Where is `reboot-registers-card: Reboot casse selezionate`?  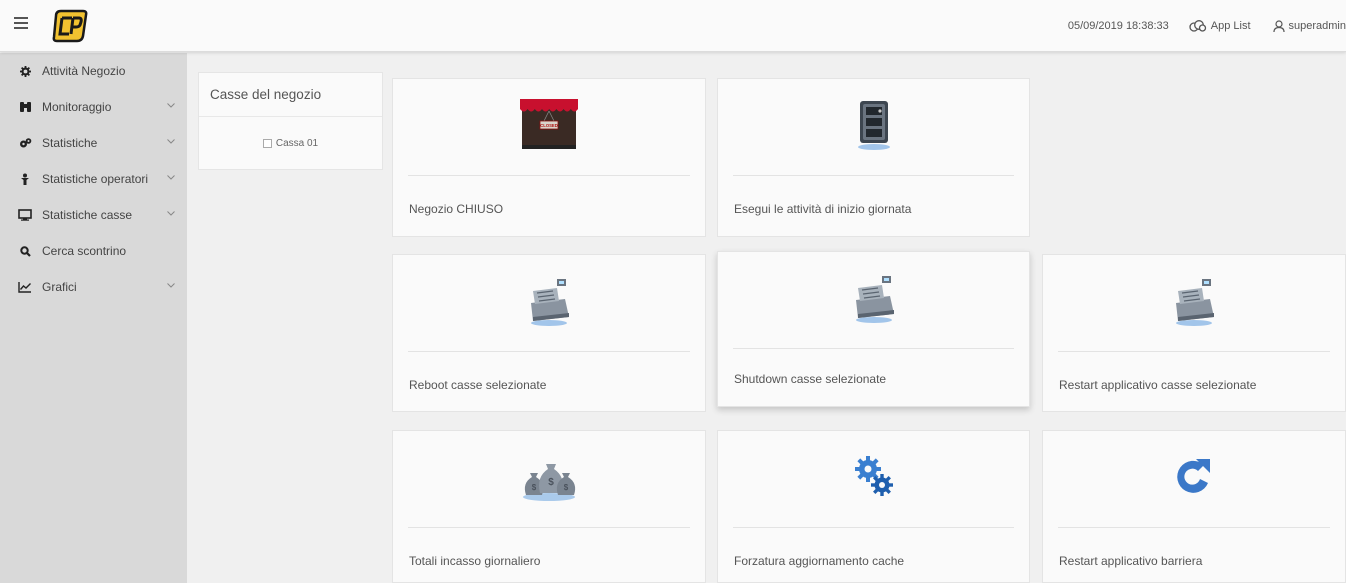
reboot-registers-card: Reboot casse selezionate is located at coordinates (549, 333).